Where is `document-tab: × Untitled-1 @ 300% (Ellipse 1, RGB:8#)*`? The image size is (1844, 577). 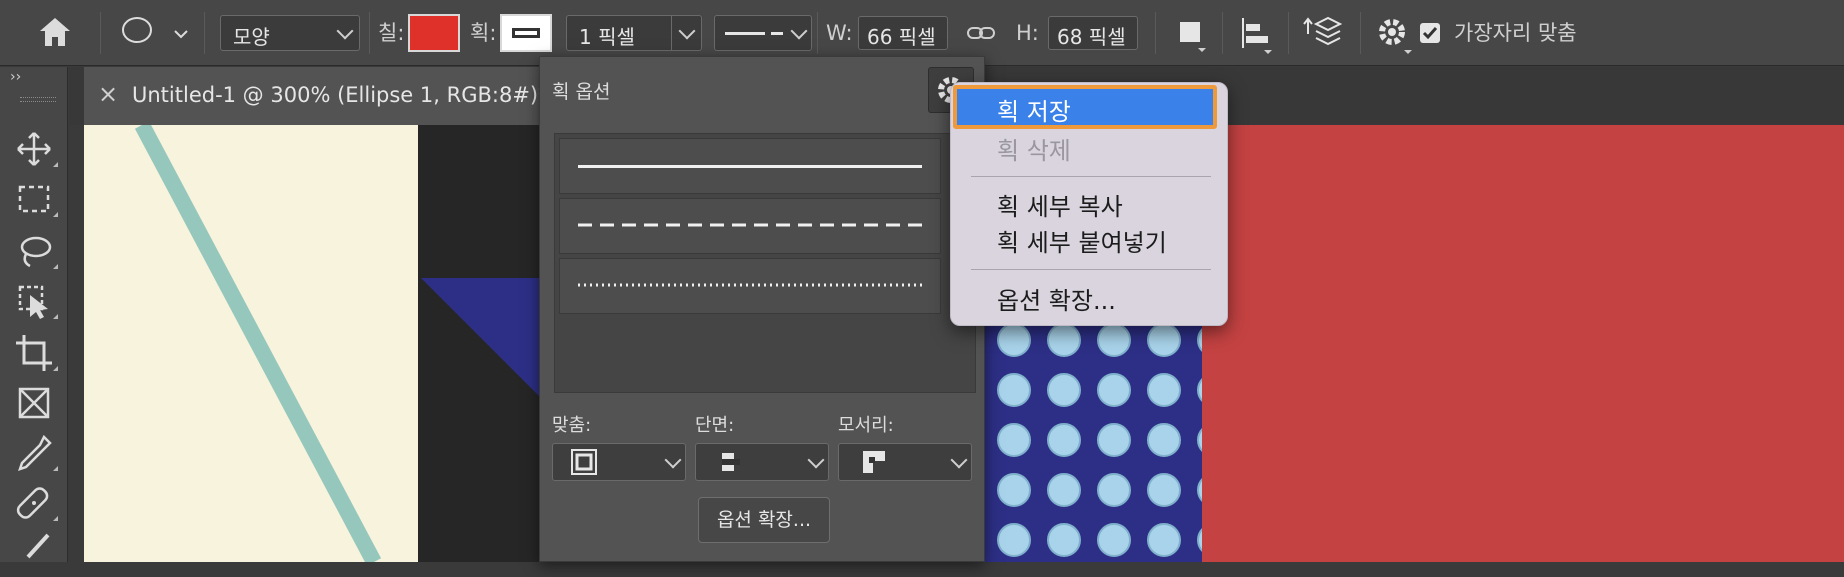 document-tab: × Untitled-1 @ 300% (Ellipse 1, RGB:8#)* is located at coordinates (316, 96).